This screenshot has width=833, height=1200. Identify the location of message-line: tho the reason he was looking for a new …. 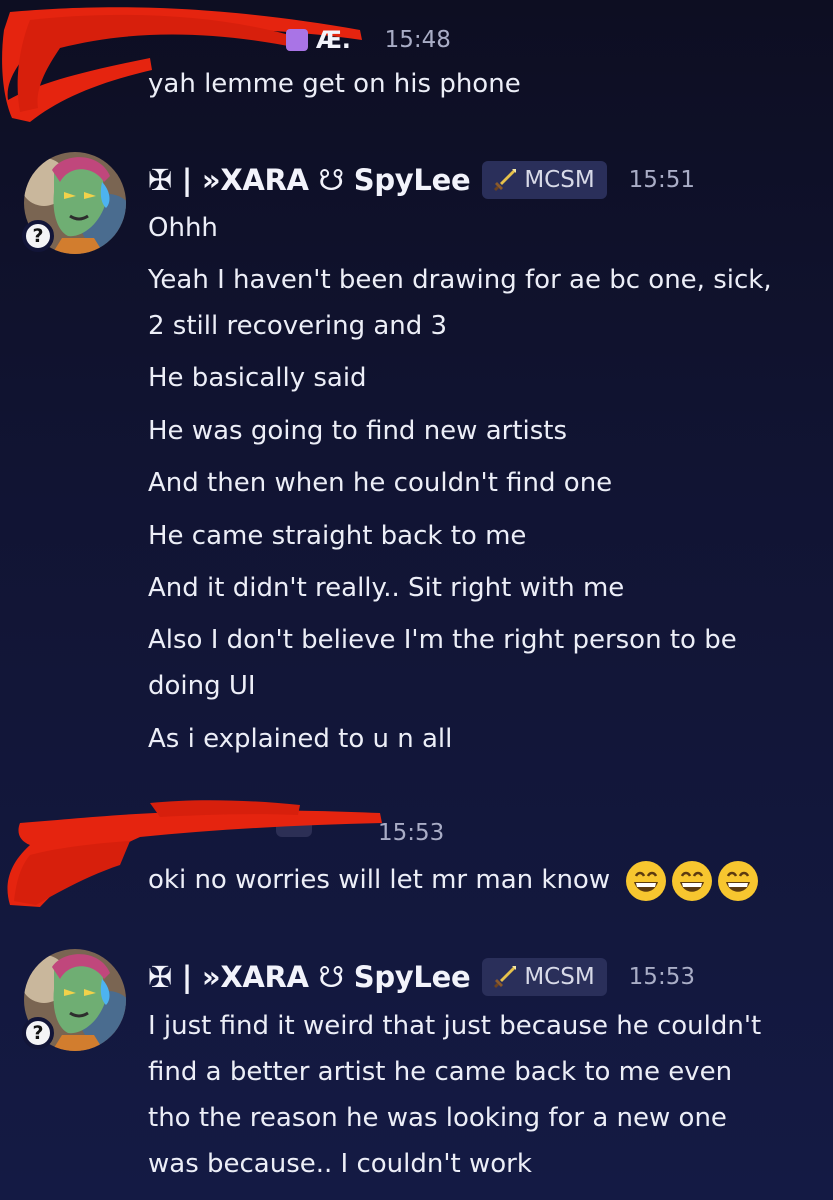
(437, 1118).